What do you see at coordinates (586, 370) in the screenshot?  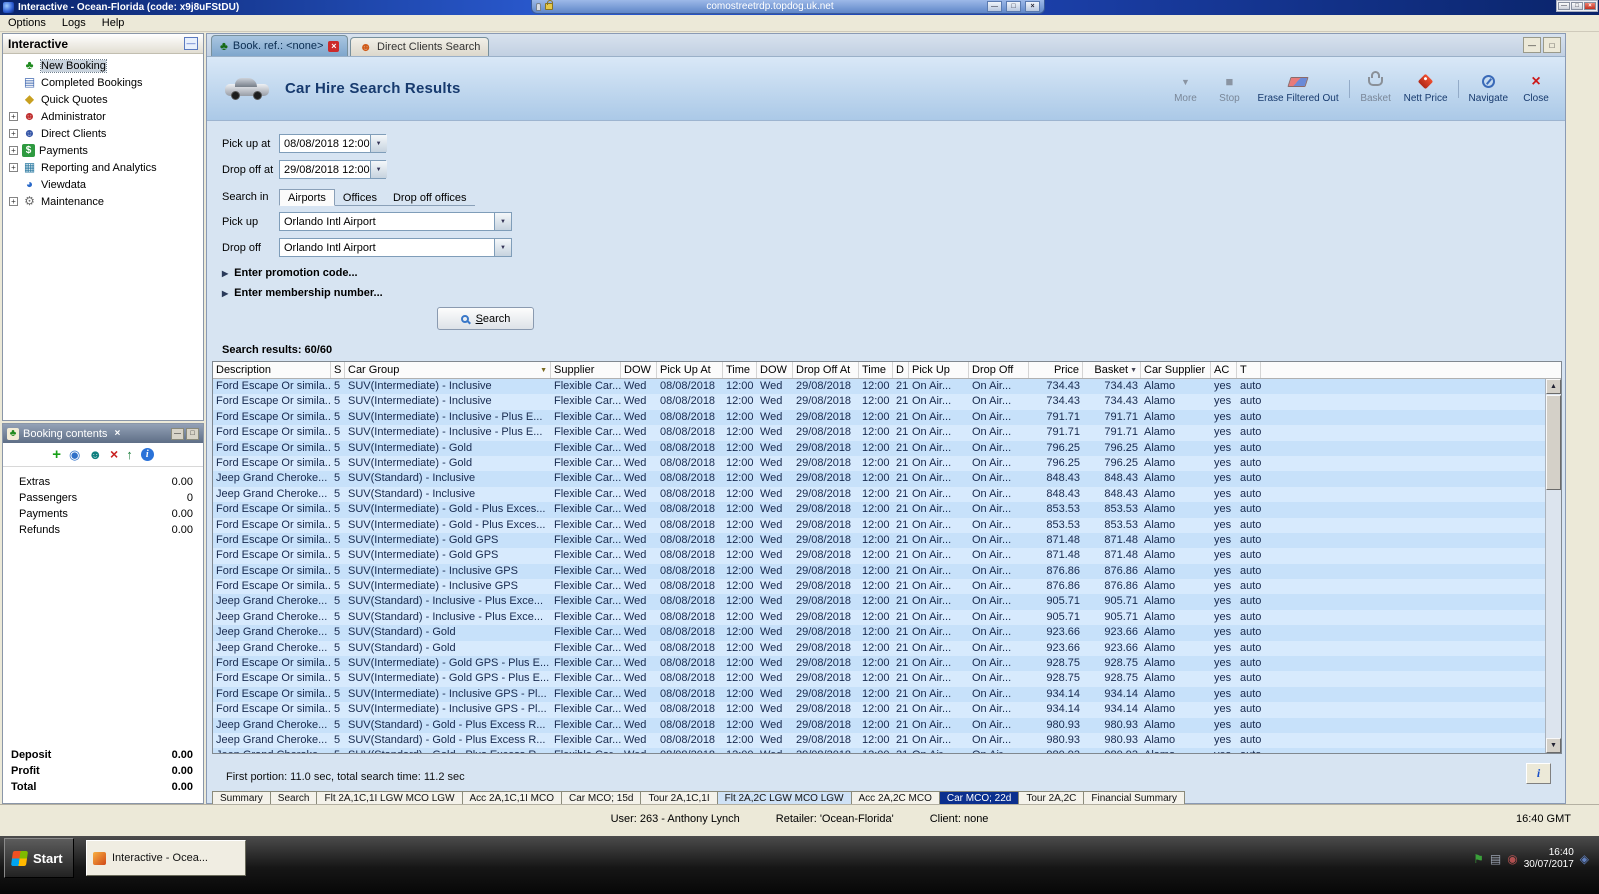 I see `col-supplier: Supplier` at bounding box center [586, 370].